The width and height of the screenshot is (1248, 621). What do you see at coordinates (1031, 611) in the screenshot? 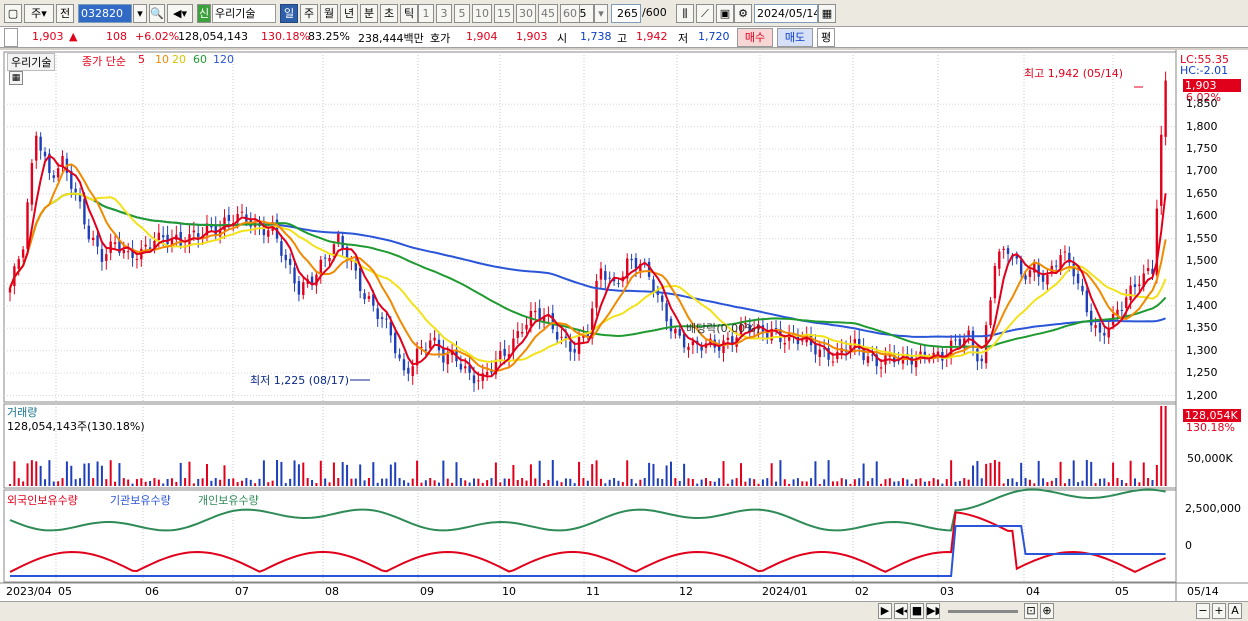
I see `zoom-fit-icon: ⊡` at bounding box center [1031, 611].